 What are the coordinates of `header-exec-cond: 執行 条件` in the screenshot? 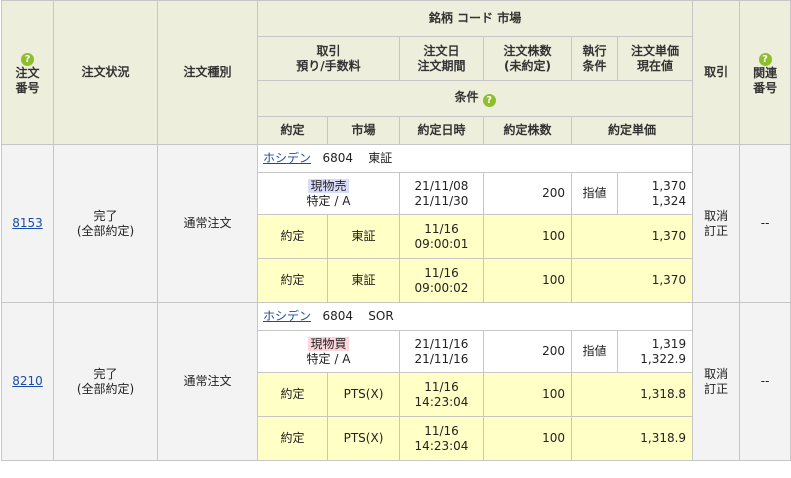 It's located at (594, 58).